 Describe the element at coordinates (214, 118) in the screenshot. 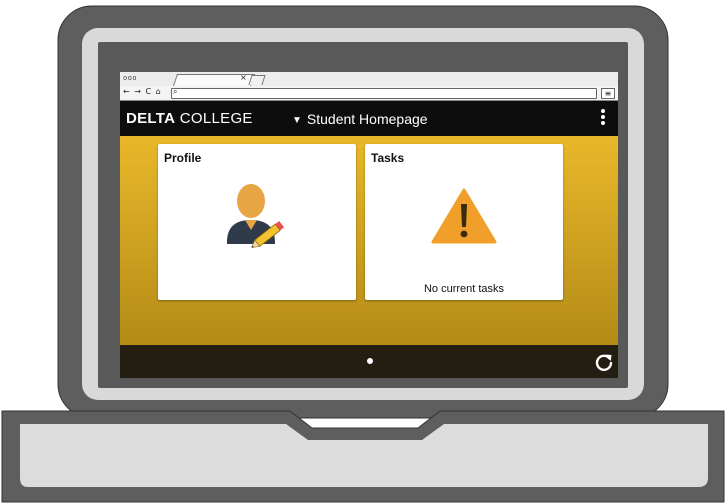

I see `brand-rest: COLLEGE` at that location.